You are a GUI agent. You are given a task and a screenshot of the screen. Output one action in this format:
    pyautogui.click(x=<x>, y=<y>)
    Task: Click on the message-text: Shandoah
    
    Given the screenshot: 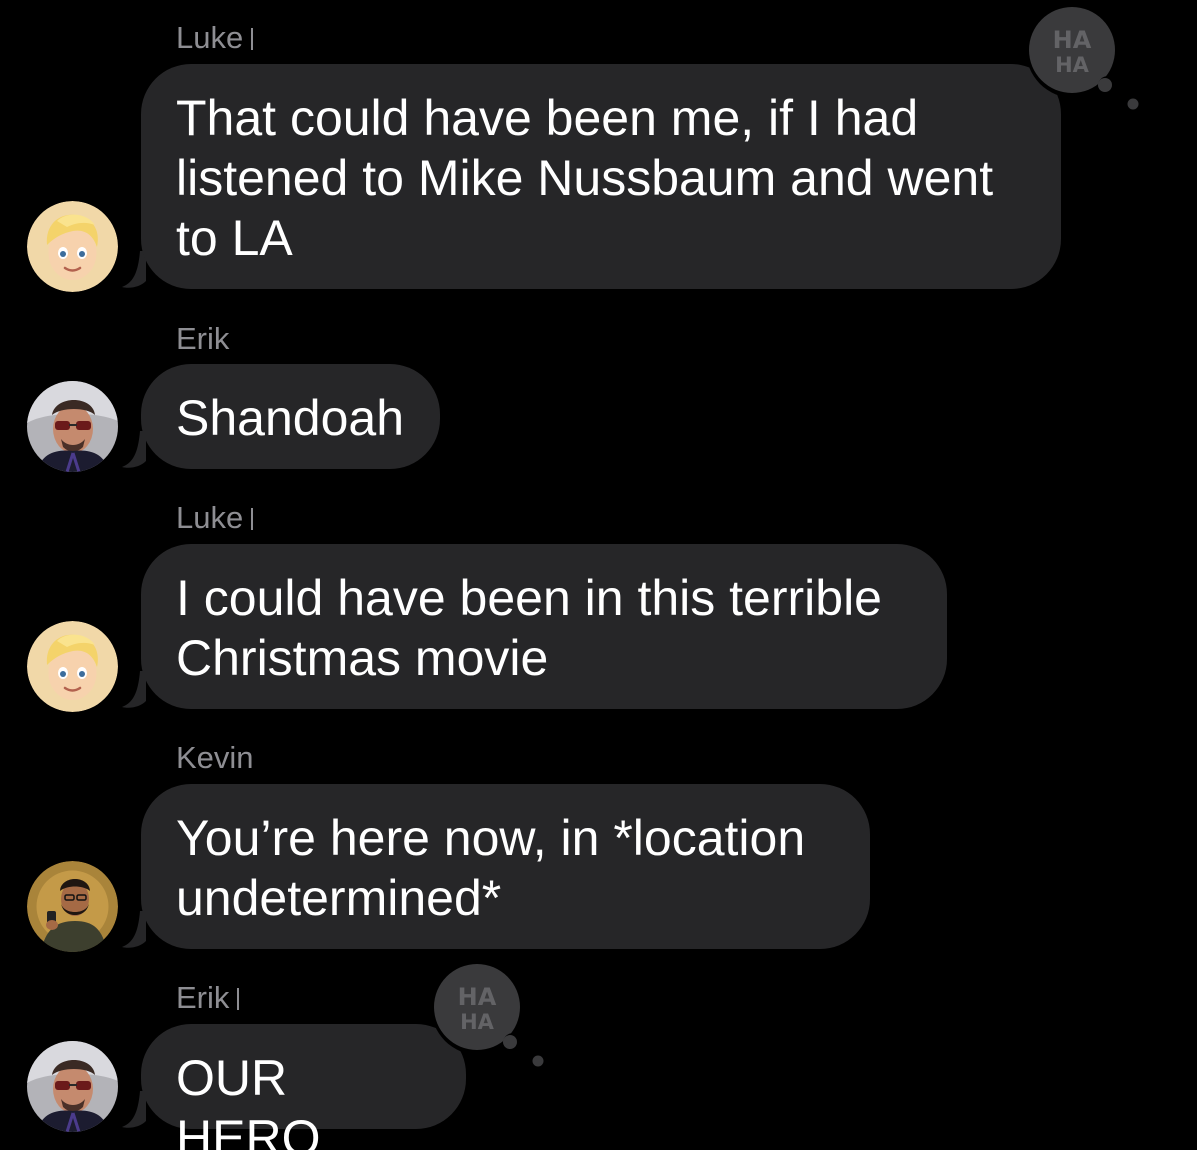 What is the action you would take?
    pyautogui.click(x=290, y=418)
    